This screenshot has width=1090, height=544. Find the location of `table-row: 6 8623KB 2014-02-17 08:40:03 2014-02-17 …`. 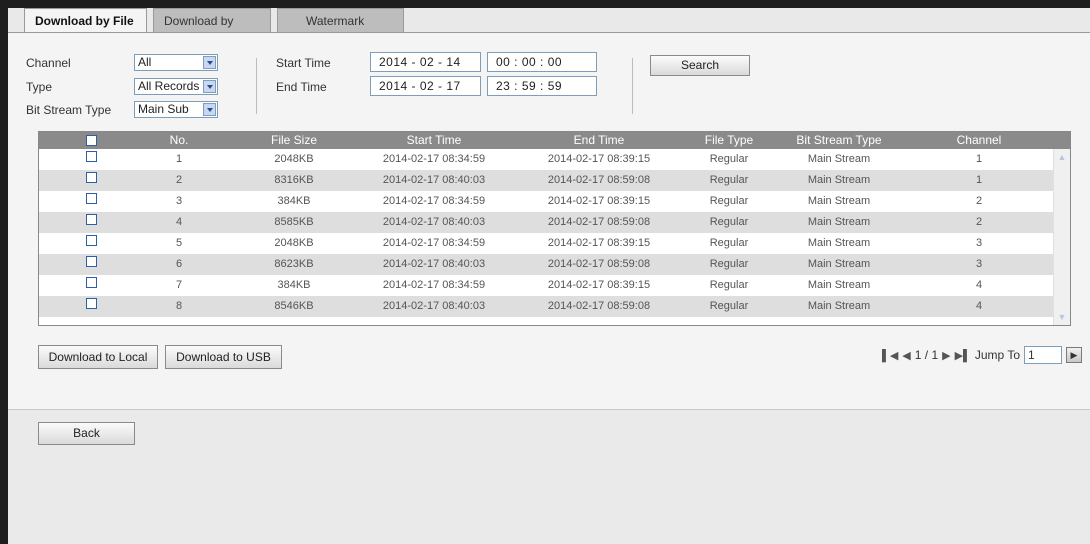

table-row: 6 8623KB 2014-02-17 08:40:03 2014-02-17 … is located at coordinates (546, 264).